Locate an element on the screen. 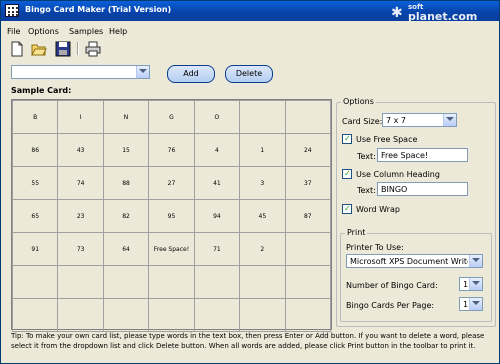 Image resolution: width=500 pixels, height=364 pixels. card-cell: Free Space! is located at coordinates (171, 249).